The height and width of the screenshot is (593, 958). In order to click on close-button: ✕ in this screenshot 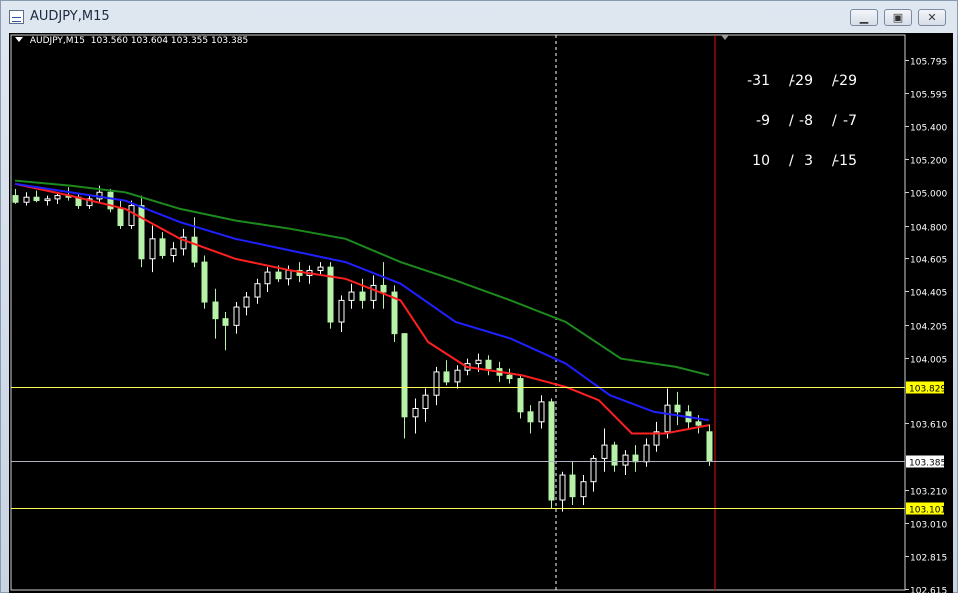, I will do `click(932, 17)`.